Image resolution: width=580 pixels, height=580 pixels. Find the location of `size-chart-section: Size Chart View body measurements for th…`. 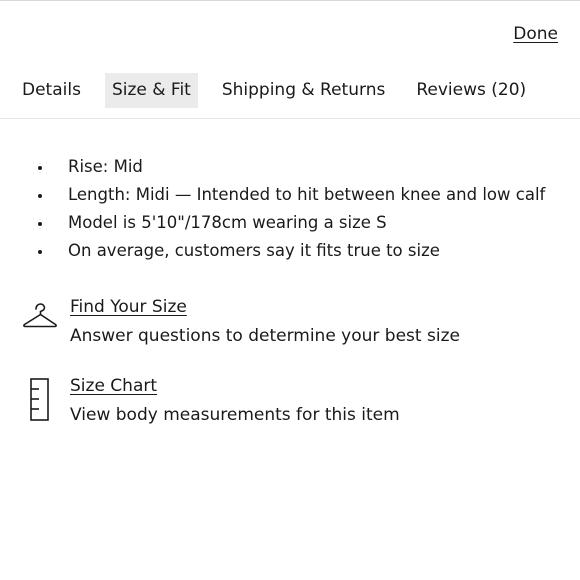

size-chart-section: Size Chart View body measurements for th… is located at coordinates (210, 400).